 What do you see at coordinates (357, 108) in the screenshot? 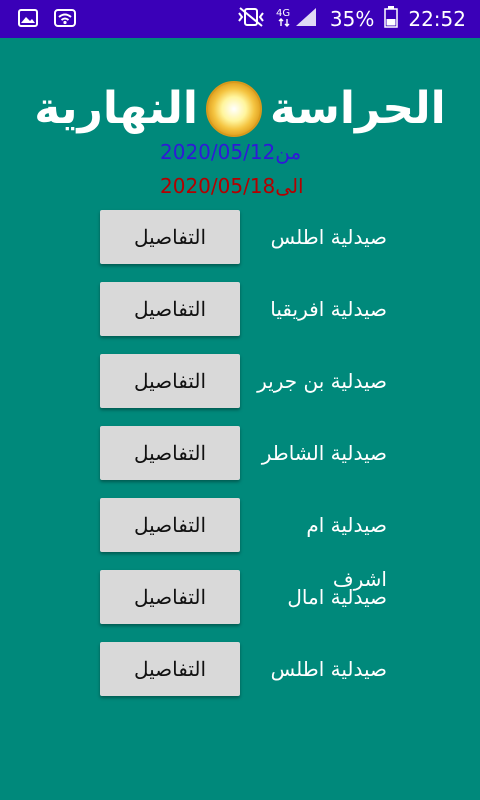
I see `title-word-left: الحراسة` at bounding box center [357, 108].